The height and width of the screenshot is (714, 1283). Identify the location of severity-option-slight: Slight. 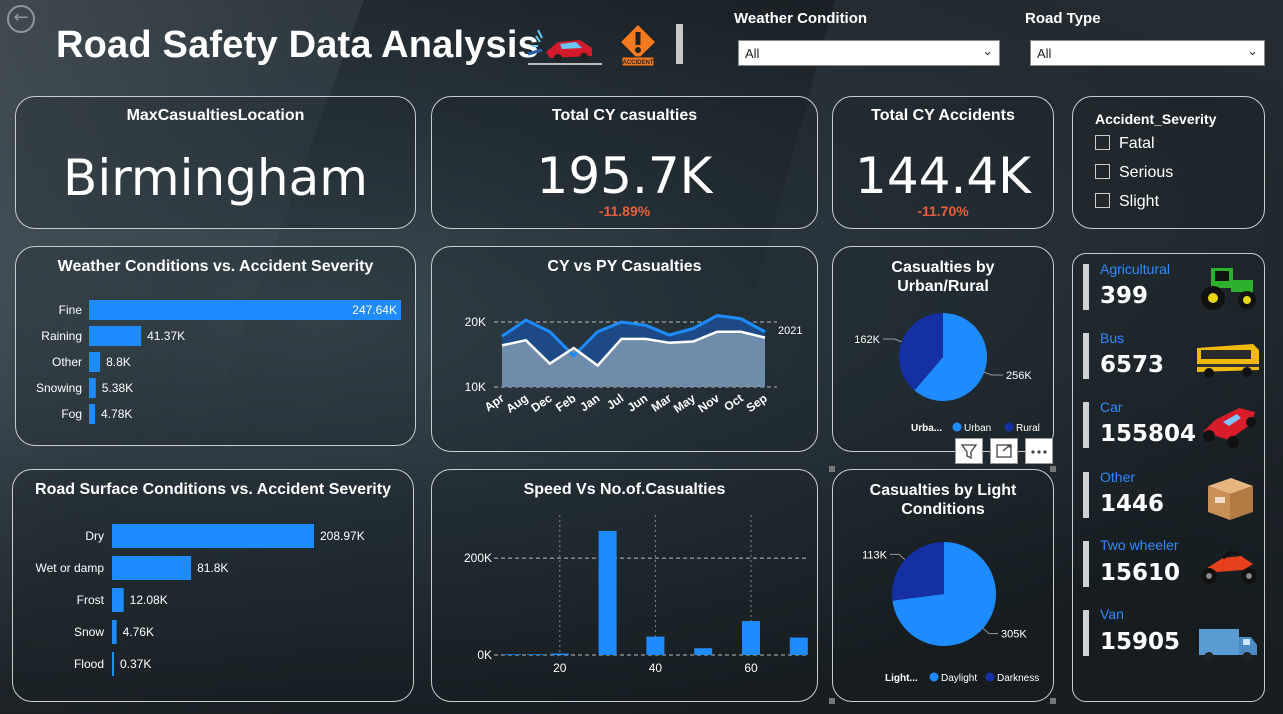
(1127, 202).